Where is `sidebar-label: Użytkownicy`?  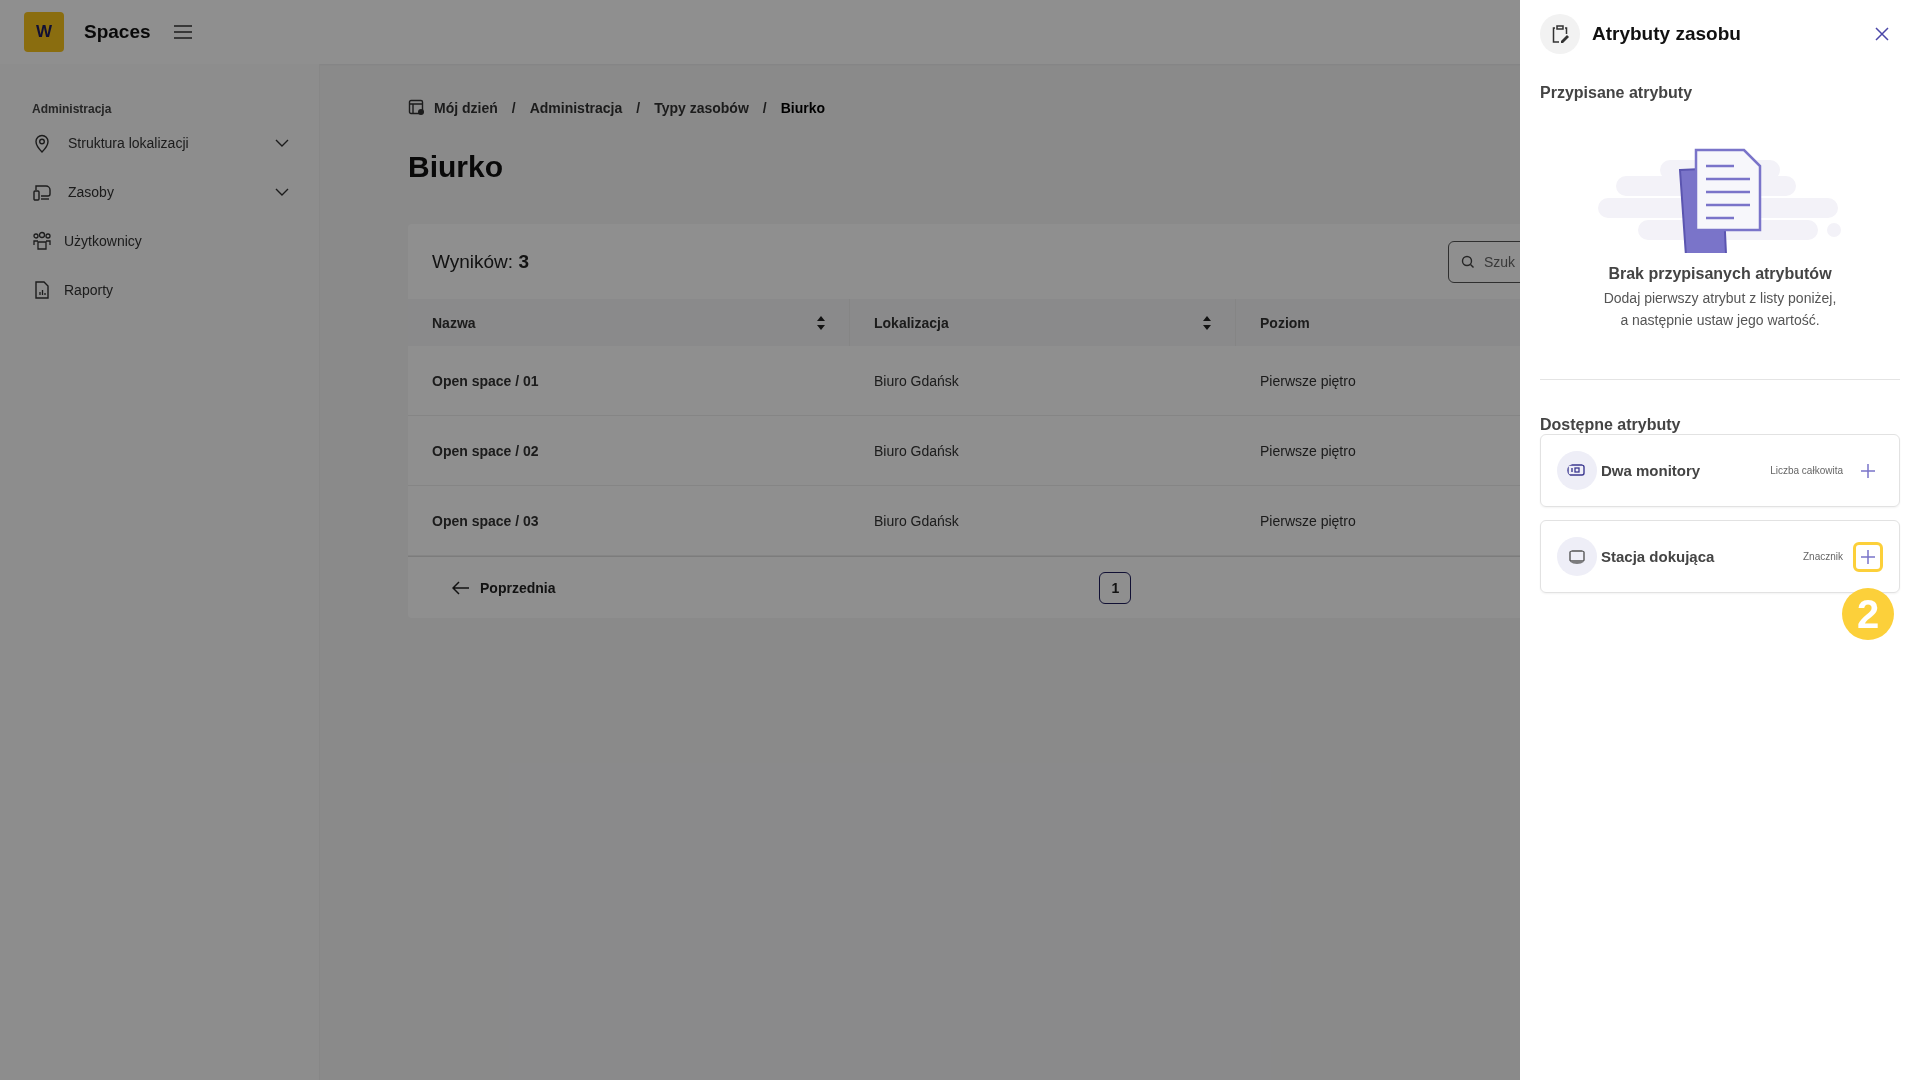
sidebar-label: Użytkownicy is located at coordinates (103, 241).